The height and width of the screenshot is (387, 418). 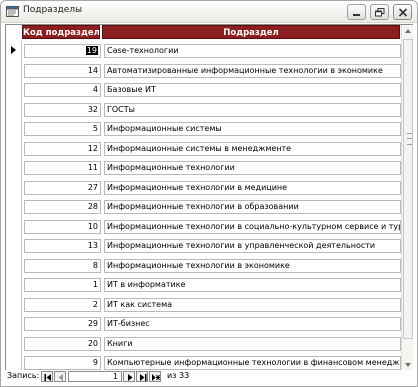 I want to click on name-field: Базовые ИТ, so click(x=252, y=90).